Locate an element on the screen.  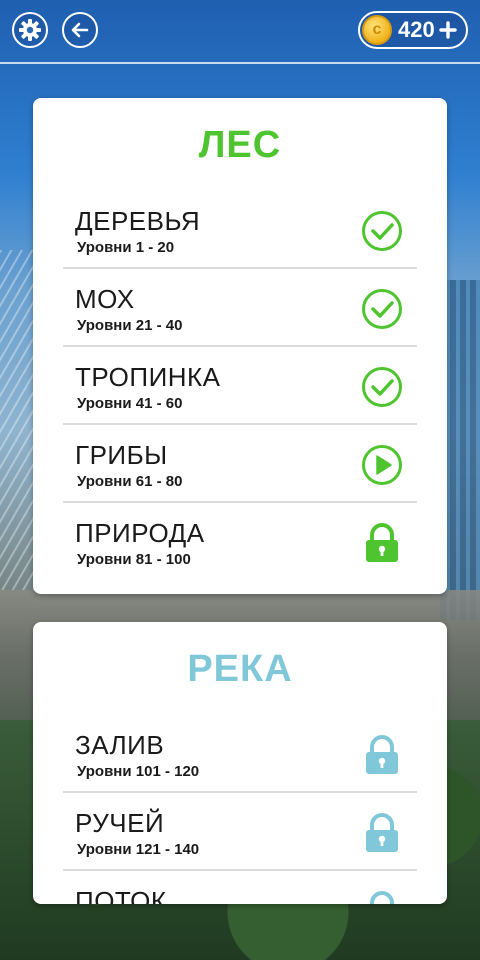
coin-icon: c is located at coordinates (377, 30).